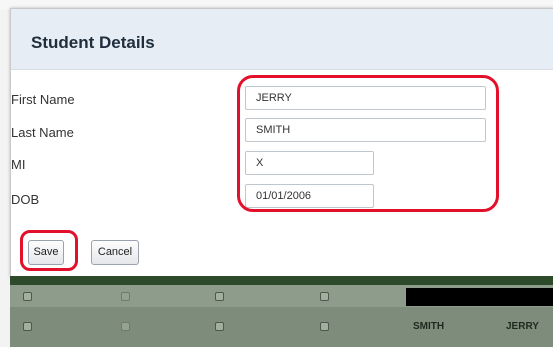  I want to click on redacted-cell, so click(479, 297).